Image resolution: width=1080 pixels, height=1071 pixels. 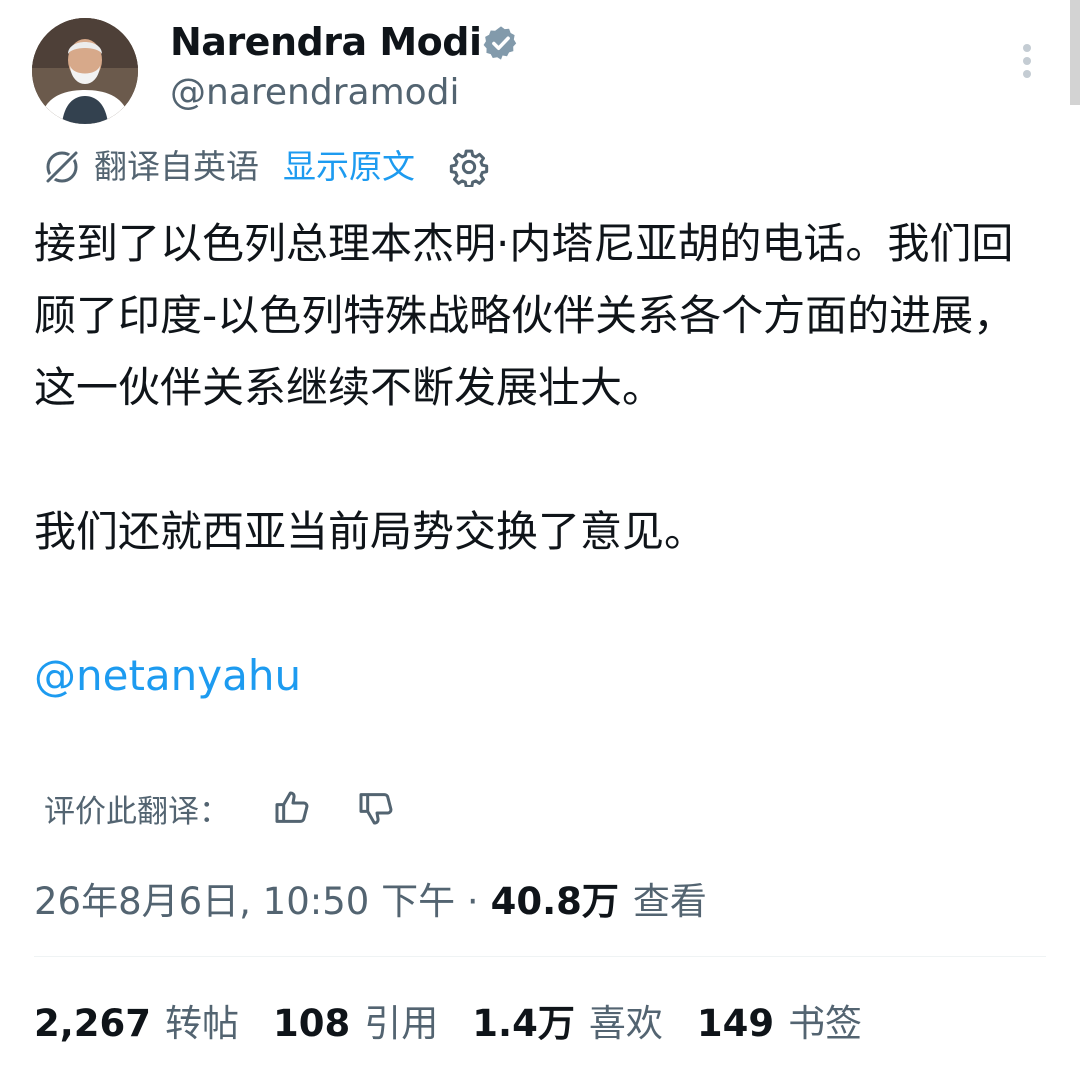 What do you see at coordinates (469, 167) in the screenshot?
I see `gear-icon` at bounding box center [469, 167].